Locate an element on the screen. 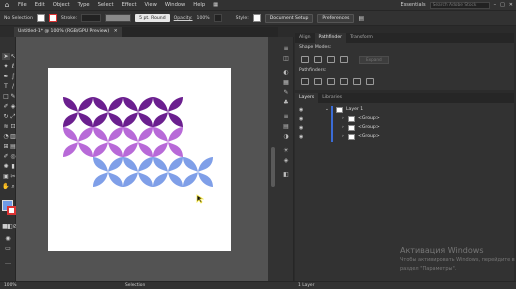  expand-arrow-icon: ⌄ is located at coordinates (327, 109).